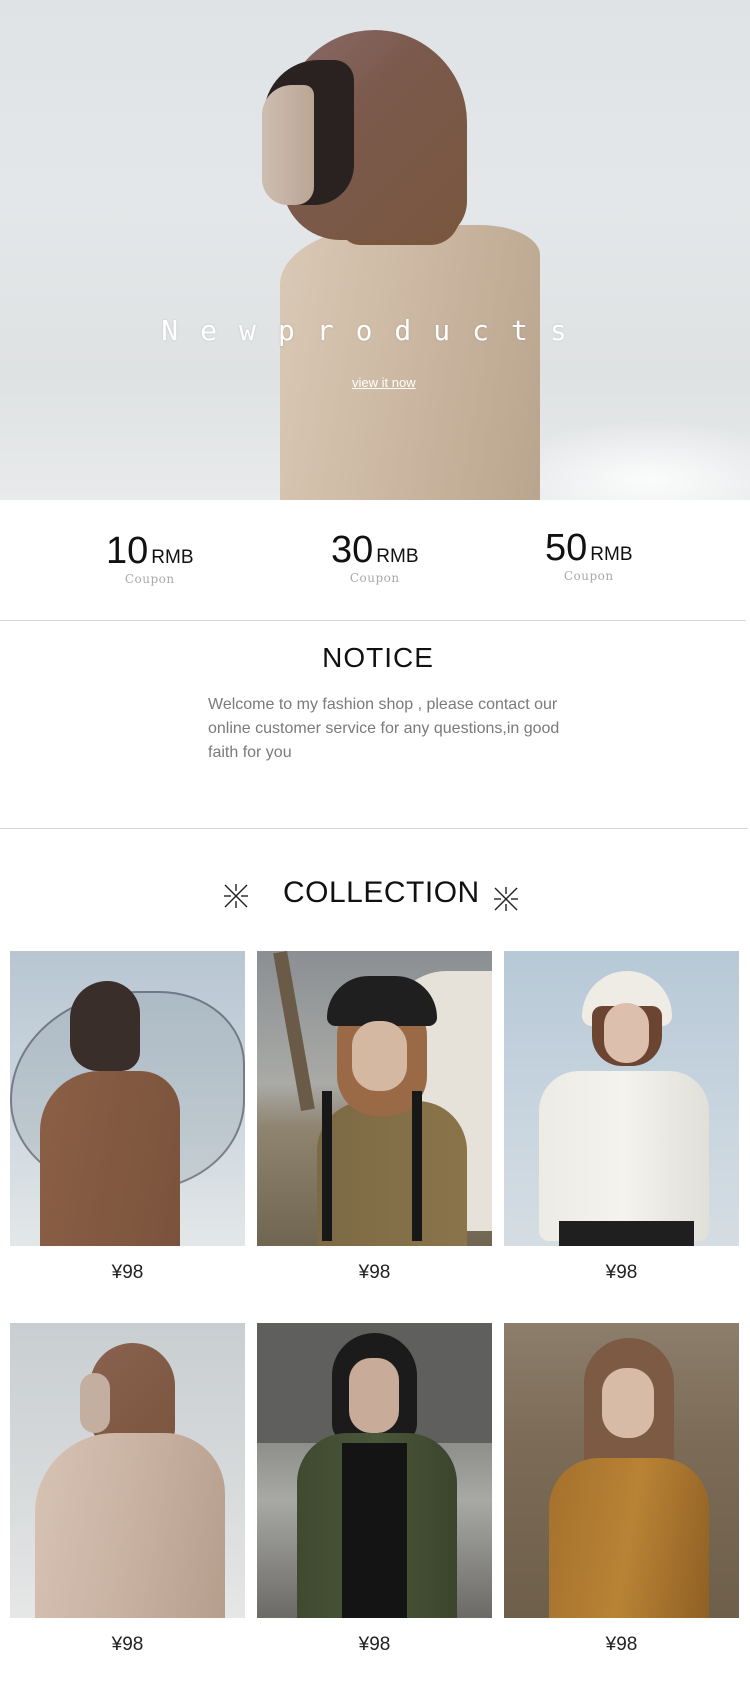 This screenshot has height=1693, width=750. I want to click on coupon-50: 50 RMB Coupon, so click(589, 555).